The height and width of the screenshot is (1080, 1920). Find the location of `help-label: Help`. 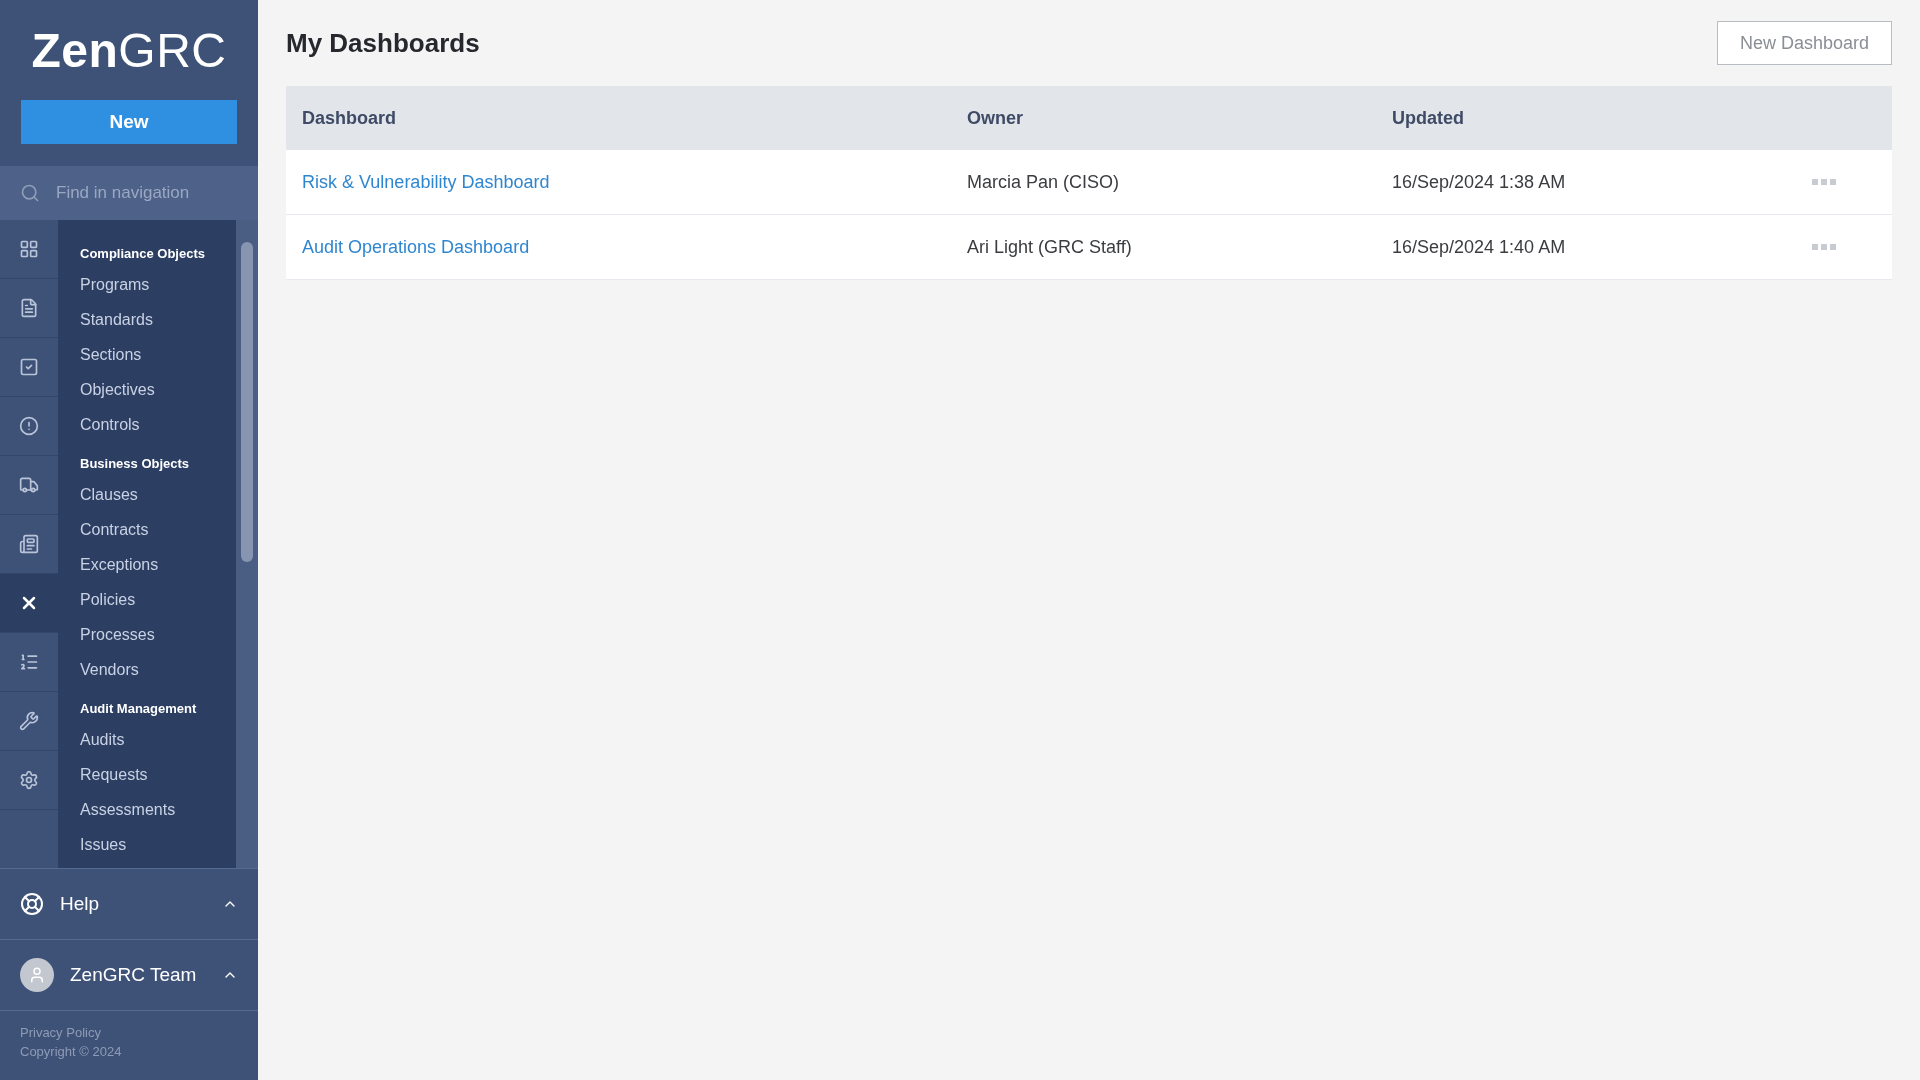

help-label: Help is located at coordinates (80, 904).